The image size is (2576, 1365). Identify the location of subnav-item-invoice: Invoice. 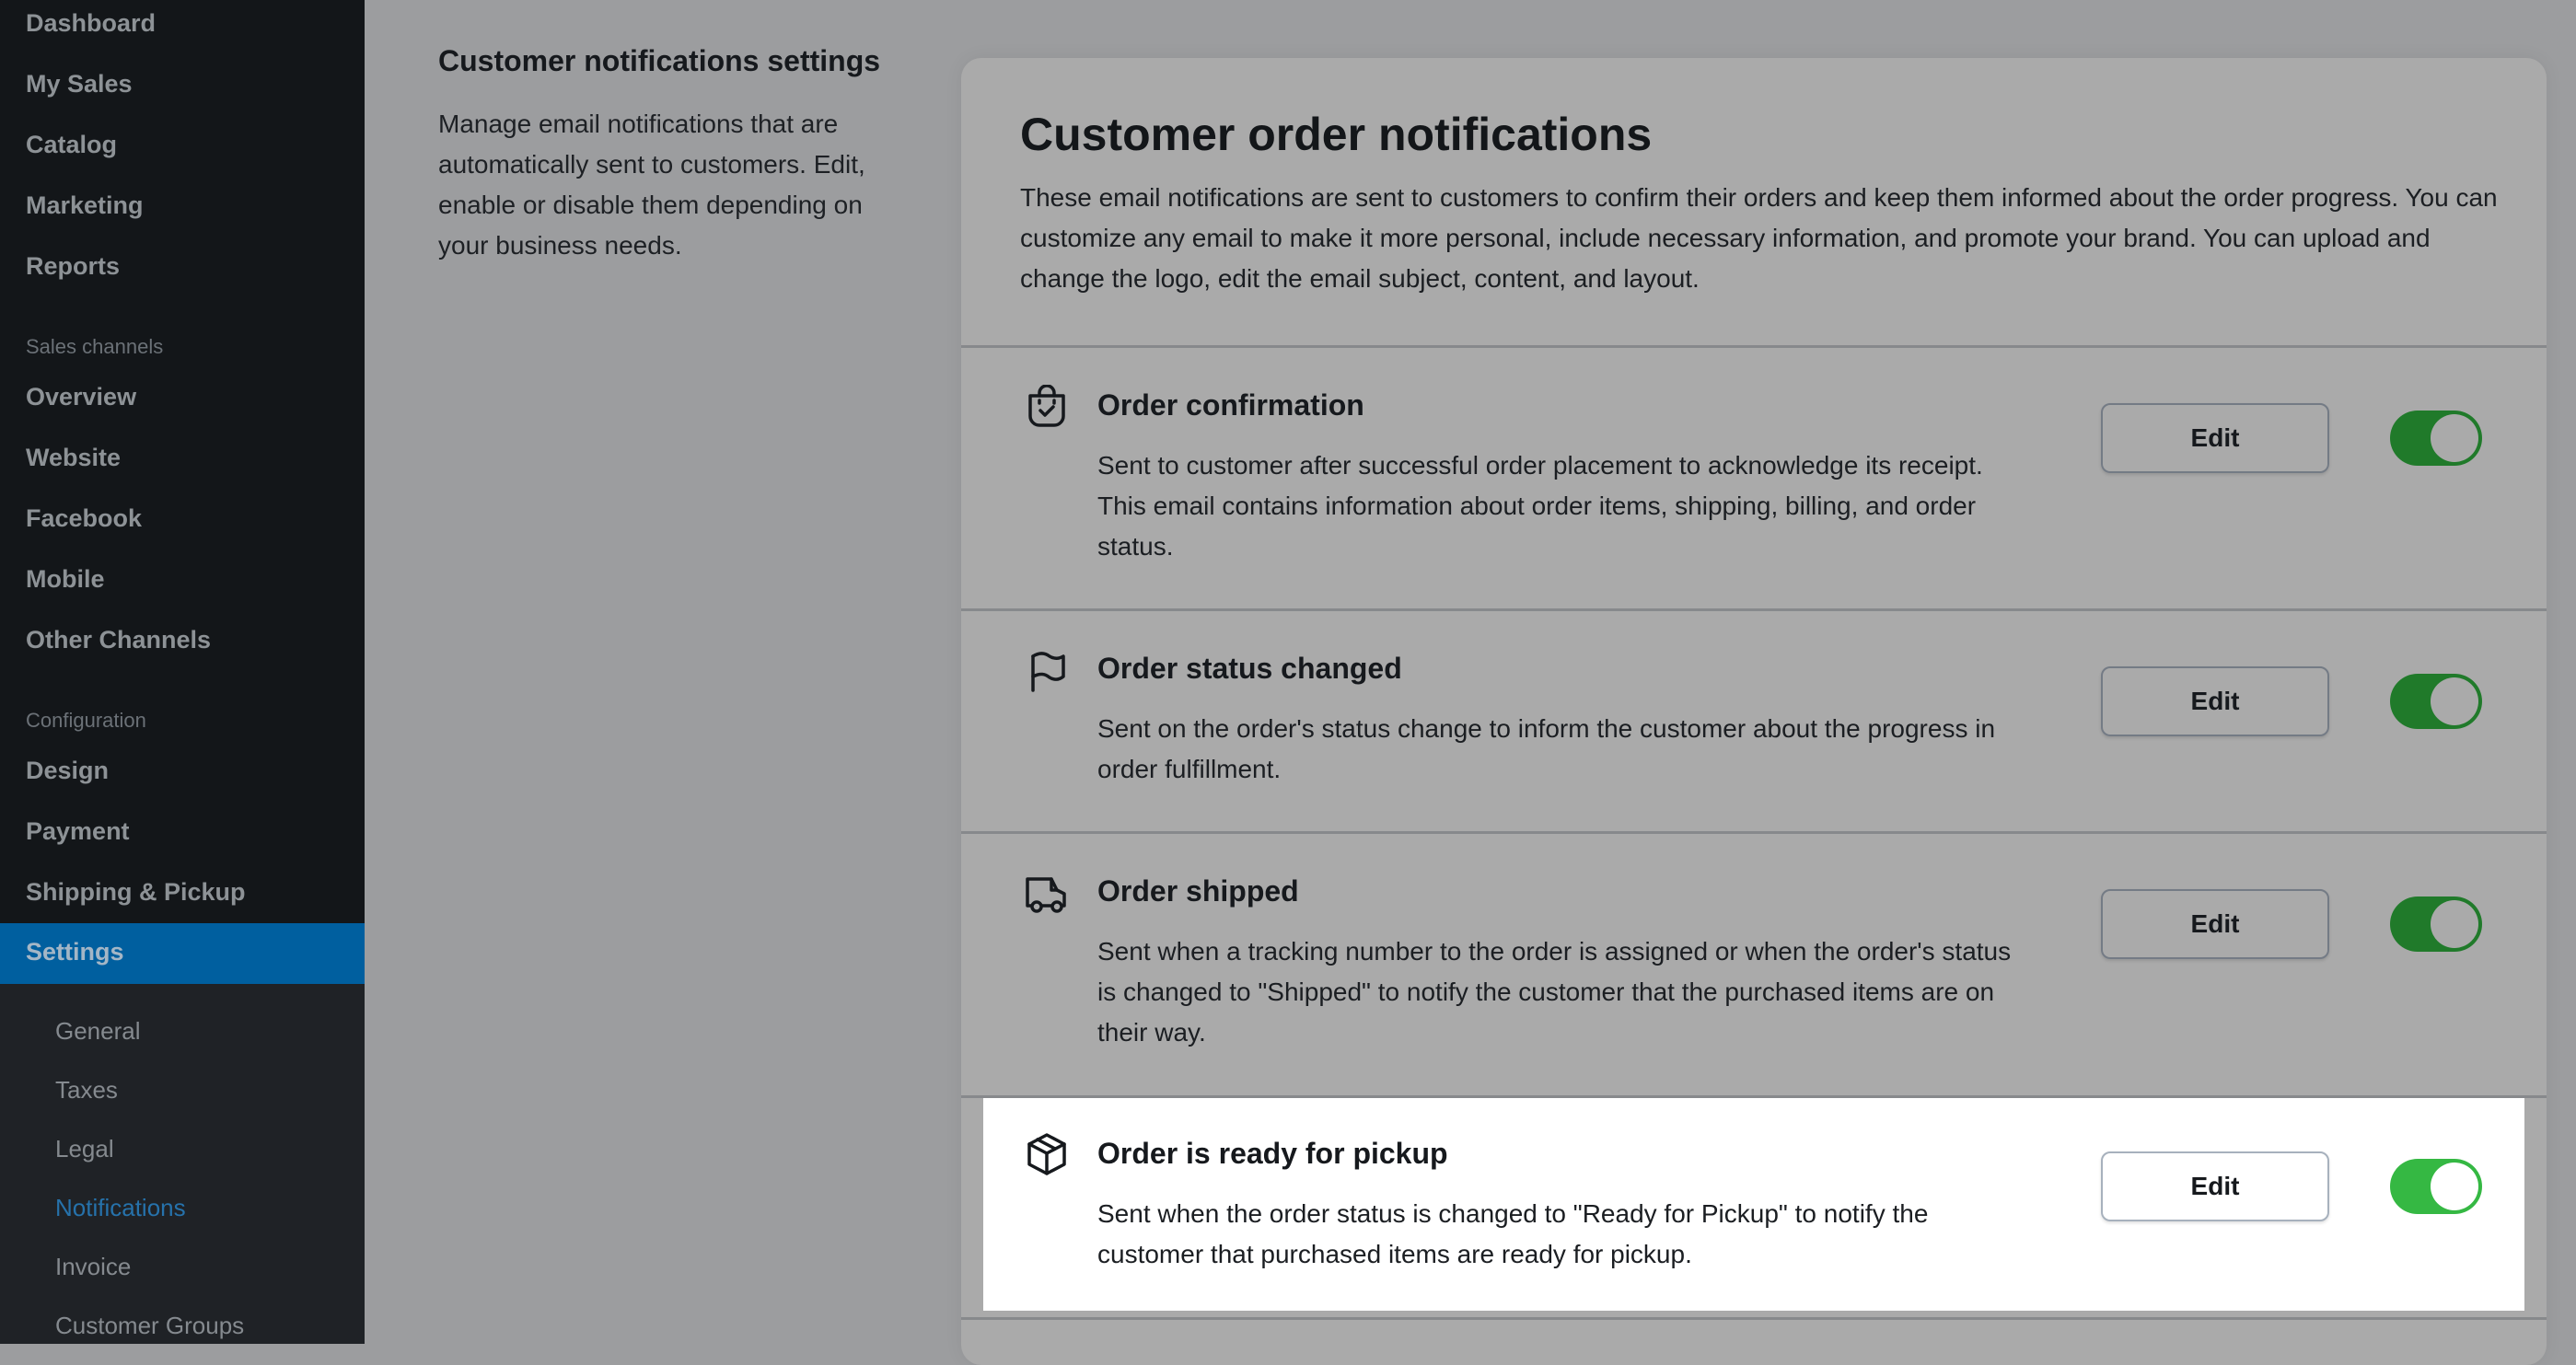
(93, 1267).